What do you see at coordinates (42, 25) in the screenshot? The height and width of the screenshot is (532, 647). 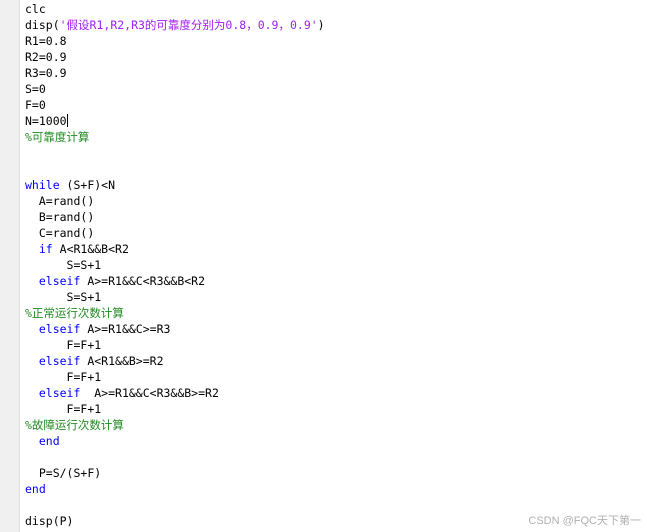 I see `code-text: disp(` at bounding box center [42, 25].